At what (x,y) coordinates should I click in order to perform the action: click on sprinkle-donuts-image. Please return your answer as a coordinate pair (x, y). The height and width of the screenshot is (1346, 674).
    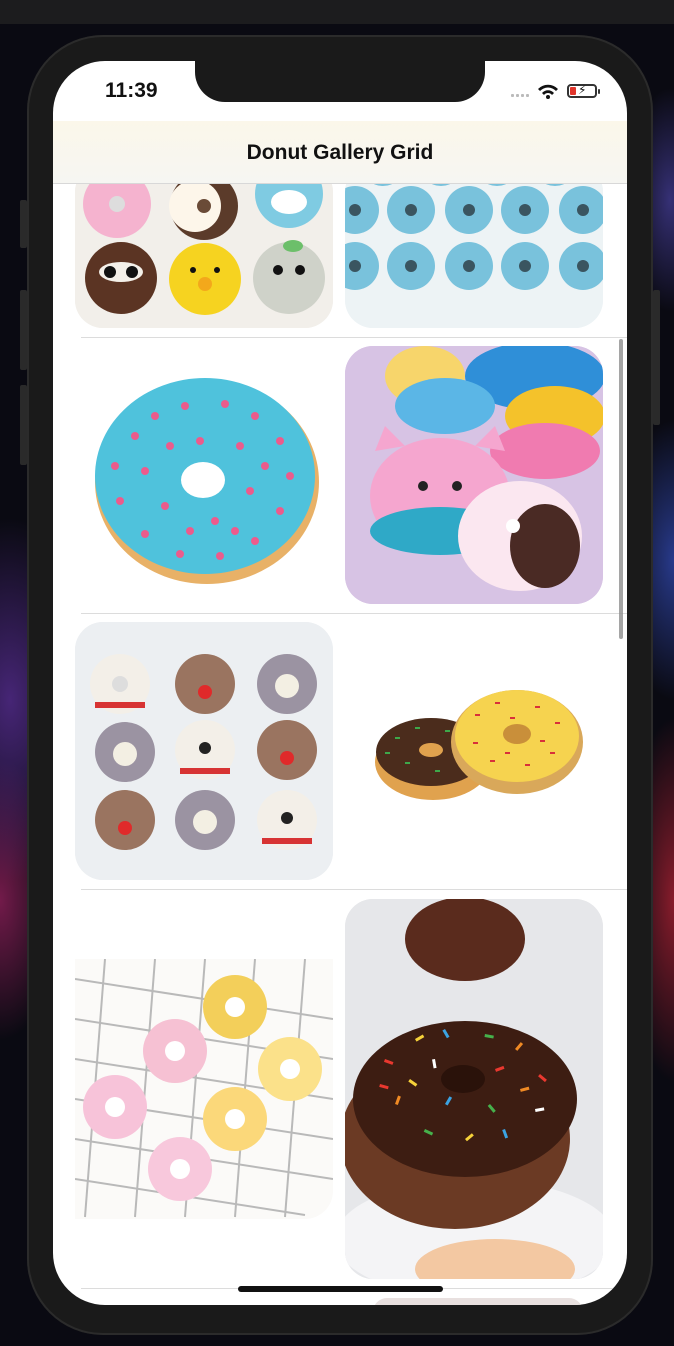
    Looking at the image, I should click on (474, 751).